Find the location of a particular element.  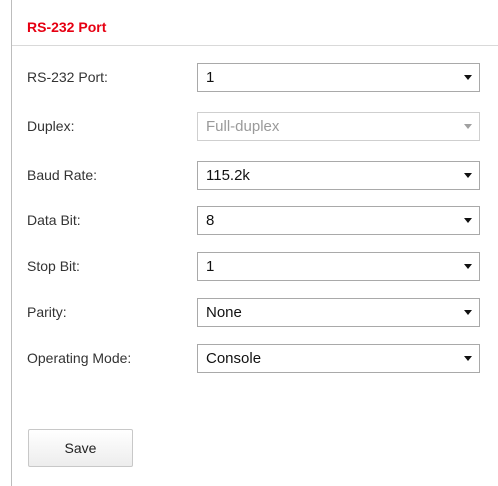

form-row-operating-mode: Operating Mode: Console is located at coordinates (255, 358).